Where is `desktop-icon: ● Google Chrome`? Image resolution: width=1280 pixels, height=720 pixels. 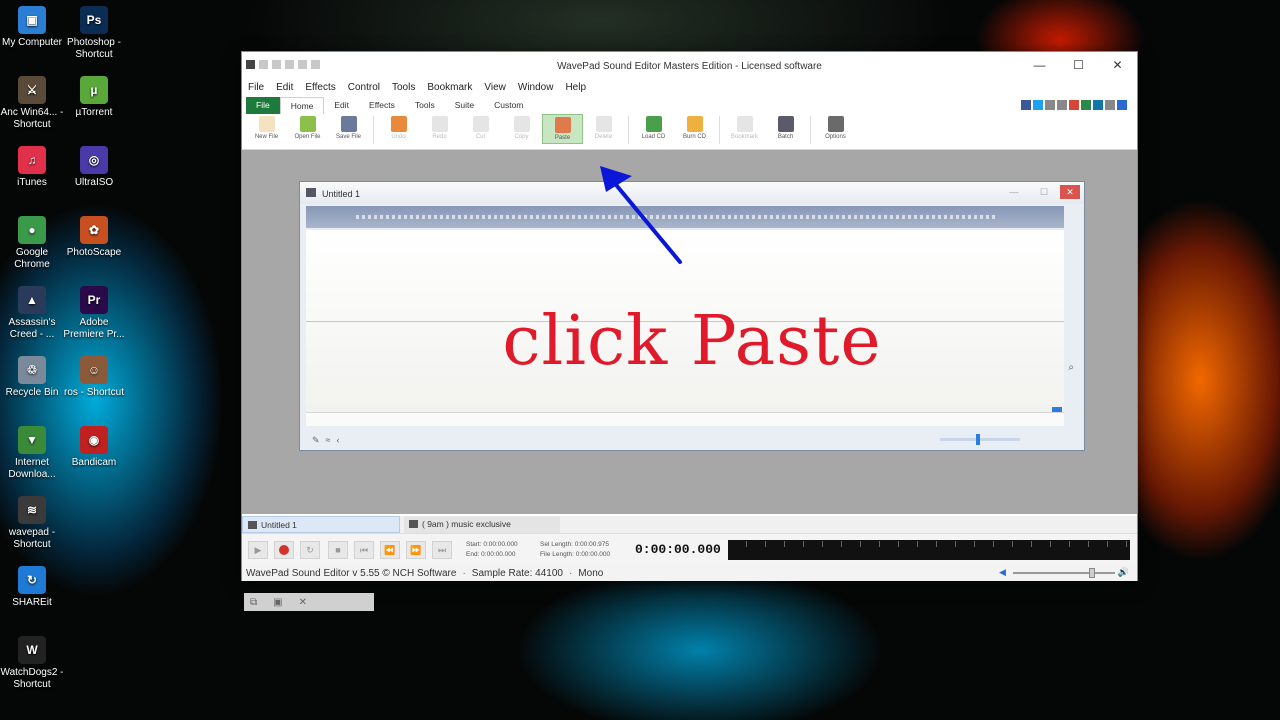
desktop-icon: ● Google Chrome is located at coordinates (32, 243).